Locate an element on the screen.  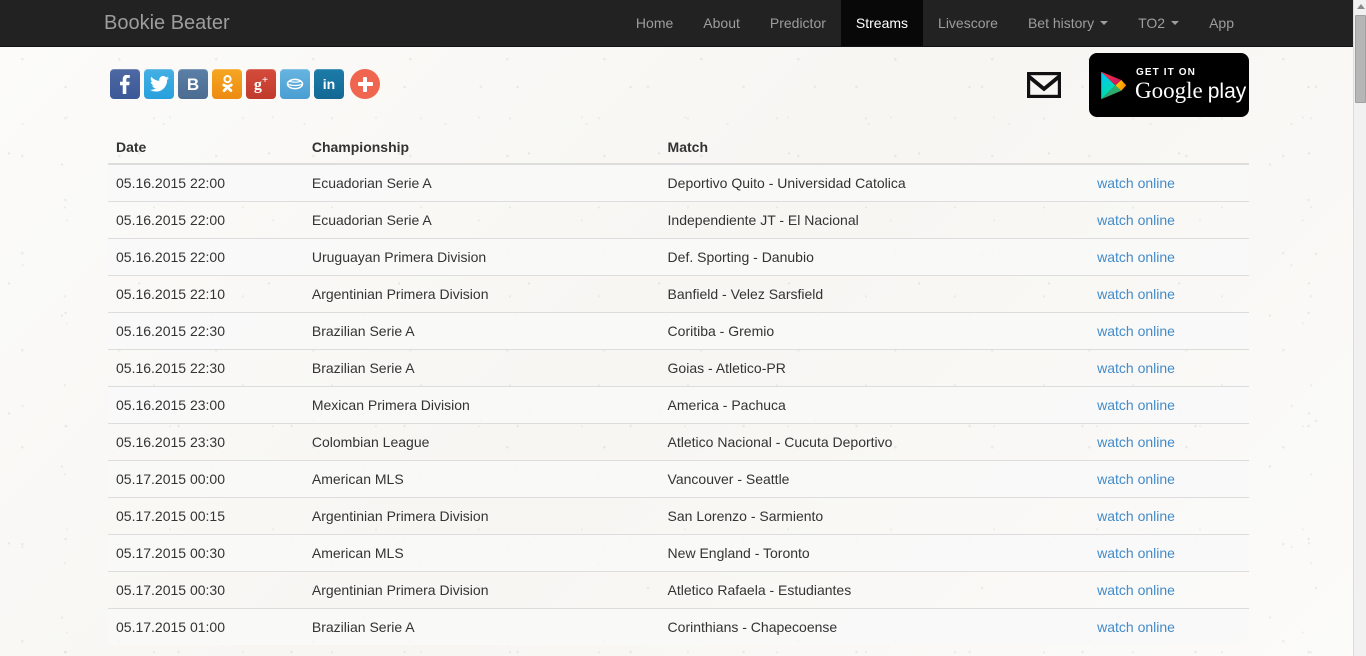
nav-link-about: About is located at coordinates (721, 23).